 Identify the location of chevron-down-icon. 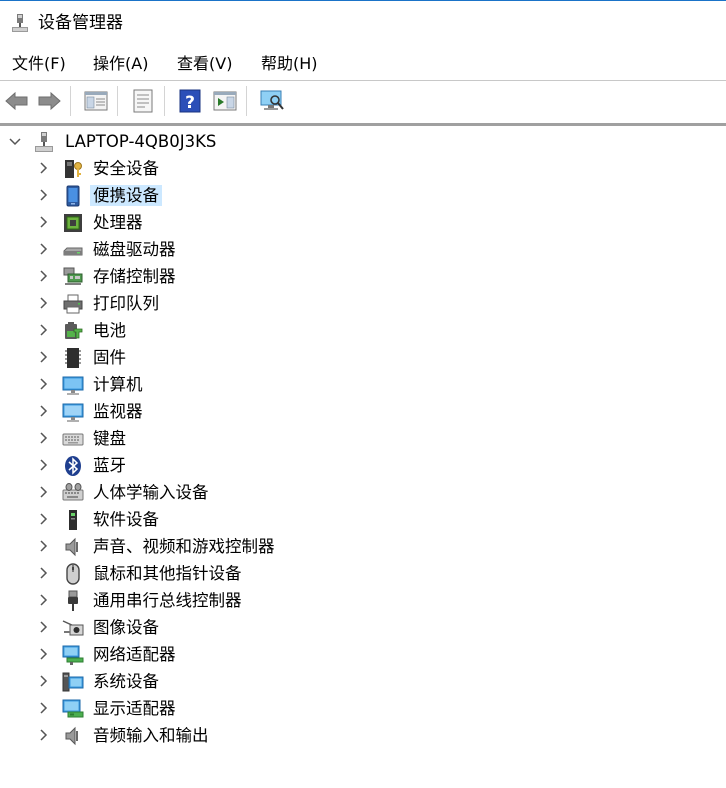
(15, 141).